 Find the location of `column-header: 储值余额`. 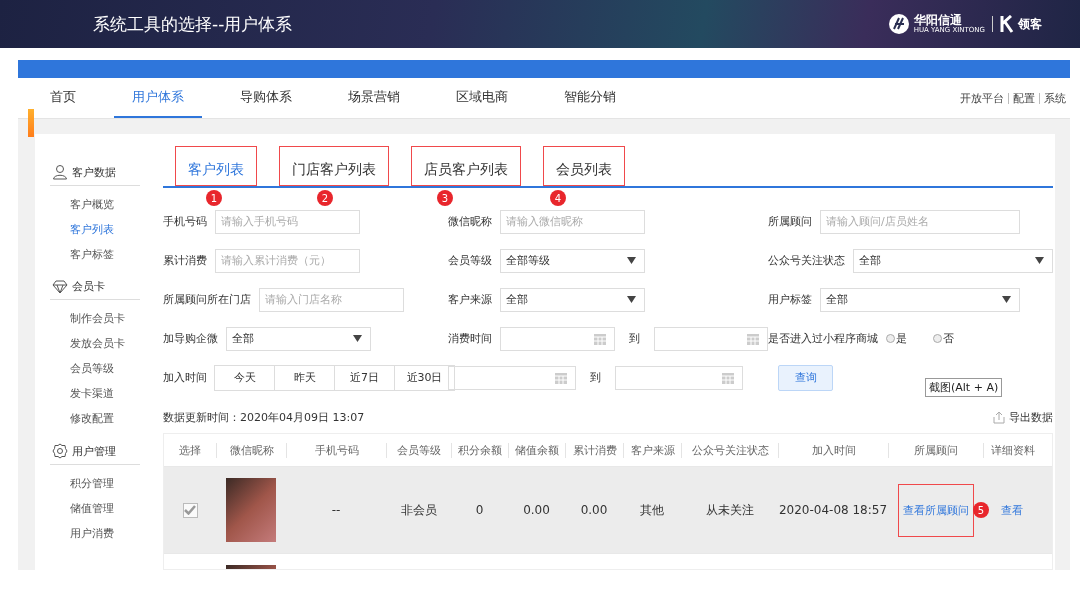

column-header: 储值余额 is located at coordinates (536, 450).